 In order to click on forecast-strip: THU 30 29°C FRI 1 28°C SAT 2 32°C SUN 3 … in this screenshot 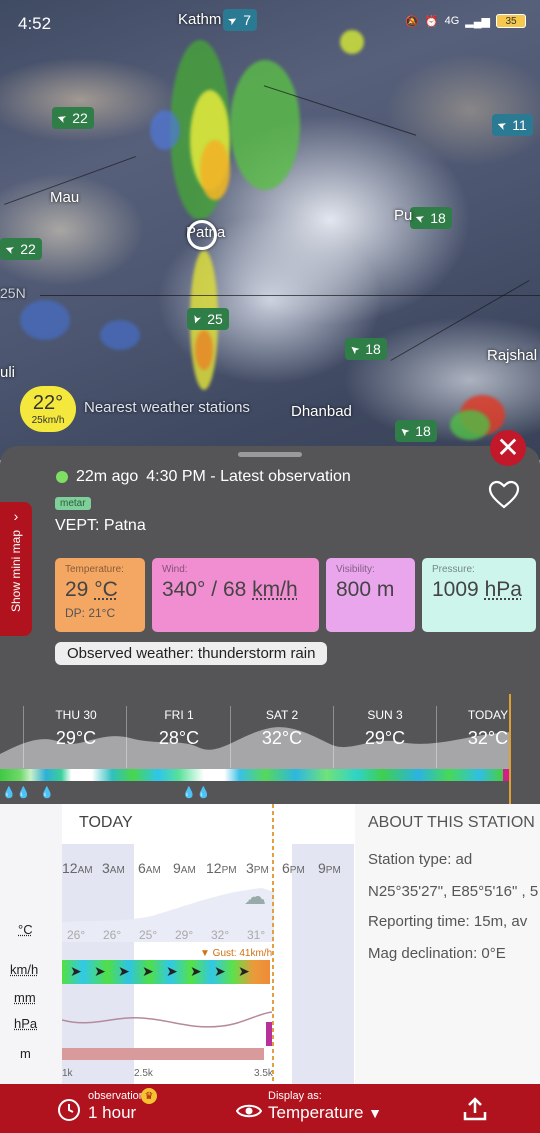, I will do `click(270, 749)`.